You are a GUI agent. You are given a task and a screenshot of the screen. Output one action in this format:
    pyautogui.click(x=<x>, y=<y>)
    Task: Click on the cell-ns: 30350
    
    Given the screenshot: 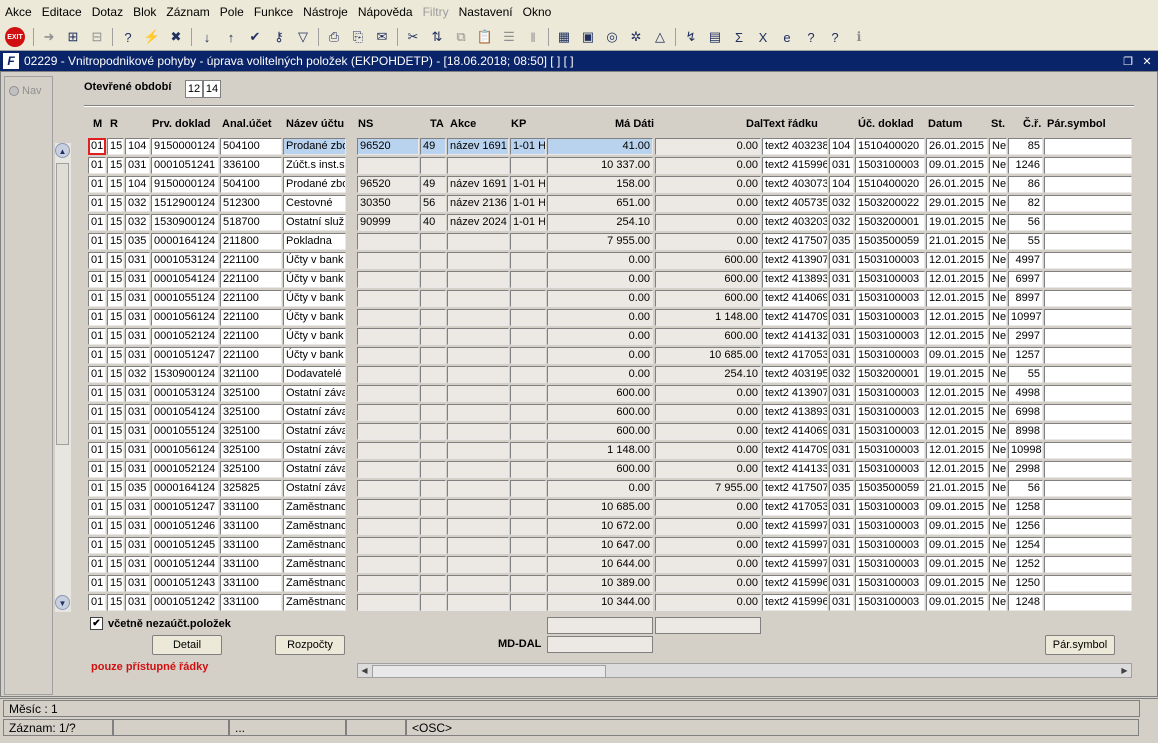 What is the action you would take?
    pyautogui.click(x=388, y=203)
    